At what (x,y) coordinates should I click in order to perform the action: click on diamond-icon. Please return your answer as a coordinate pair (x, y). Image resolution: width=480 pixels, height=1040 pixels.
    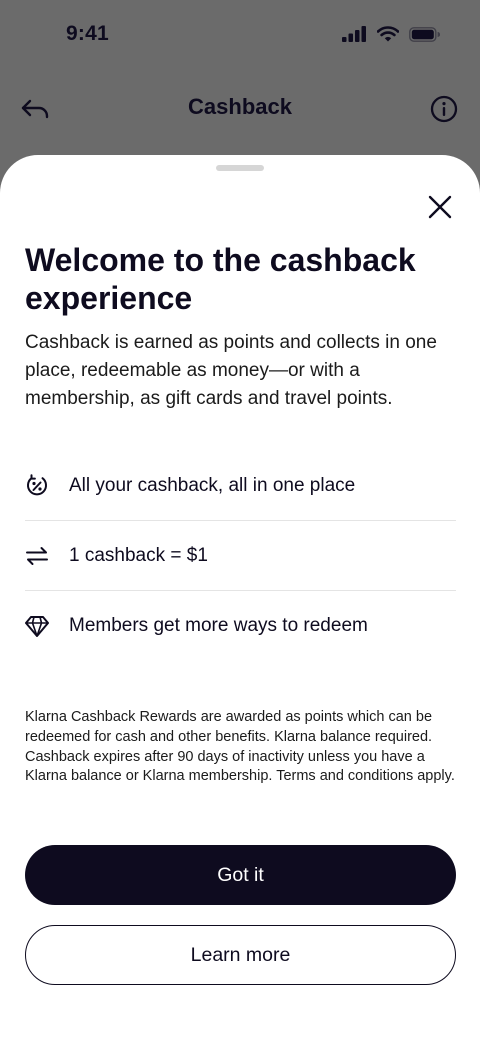
    Looking at the image, I should click on (37, 626).